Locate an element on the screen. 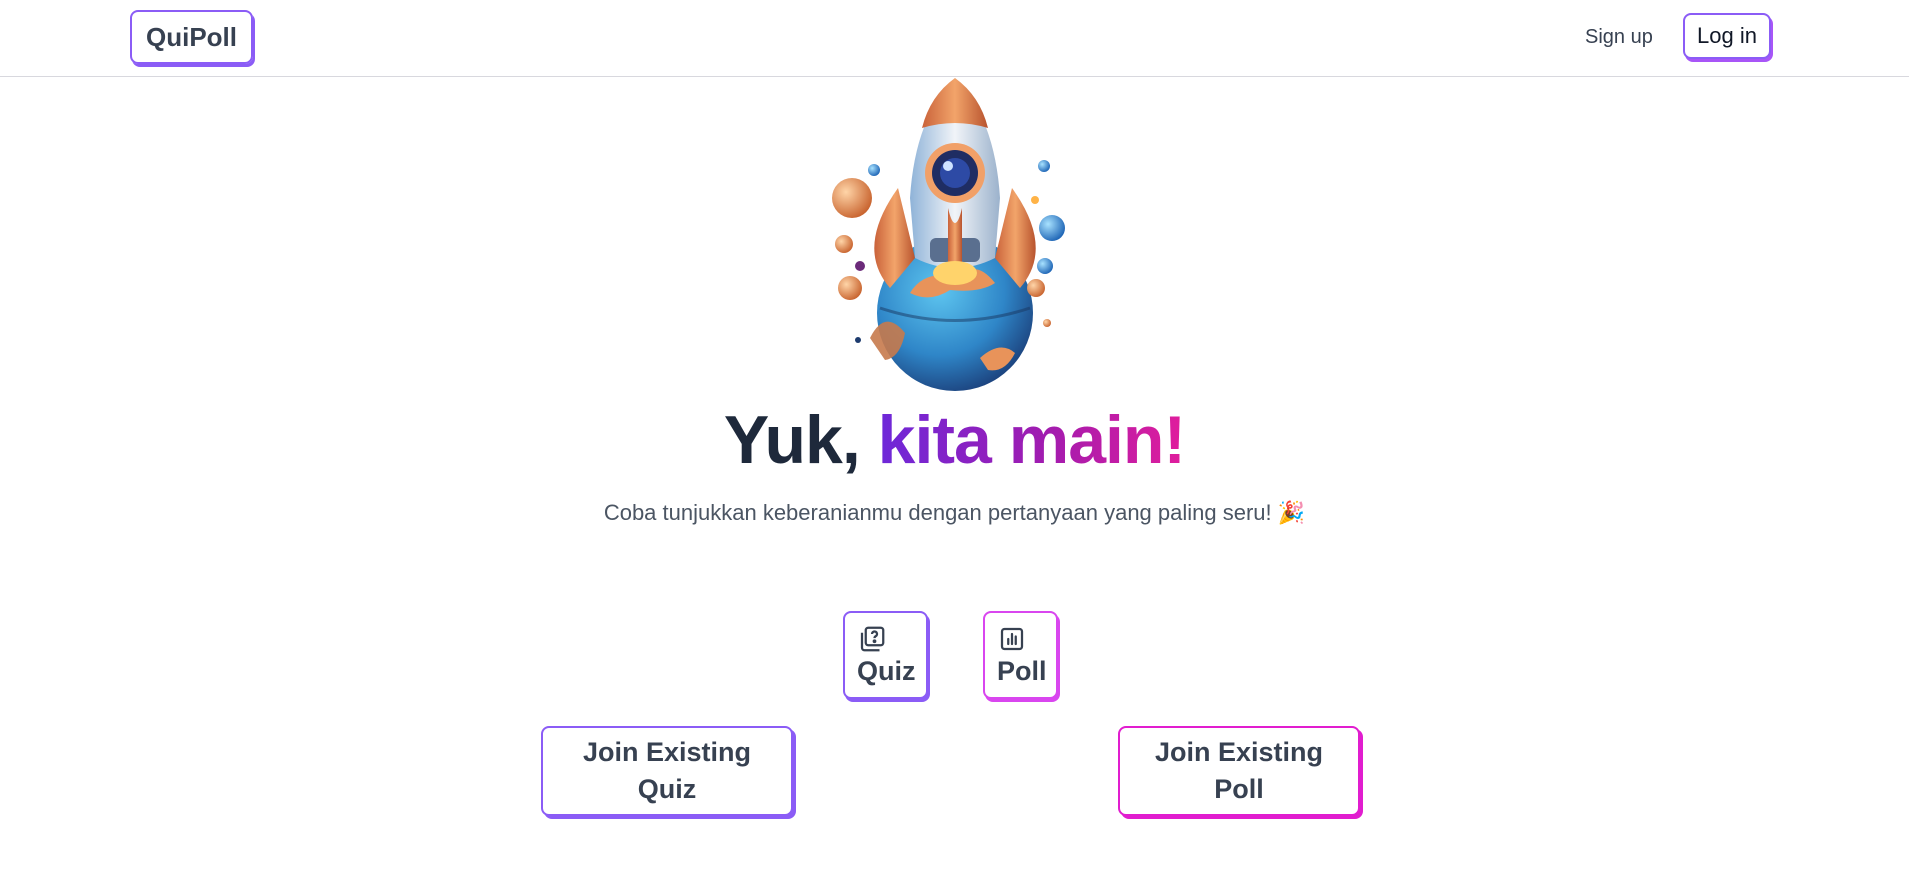 This screenshot has width=1909, height=871. poll-mode-label: Poll is located at coordinates (1022, 670).